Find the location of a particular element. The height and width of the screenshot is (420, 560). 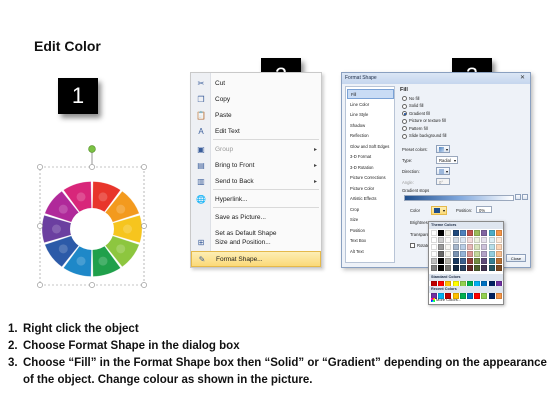

category-line-color: Line Color is located at coordinates (370, 105).